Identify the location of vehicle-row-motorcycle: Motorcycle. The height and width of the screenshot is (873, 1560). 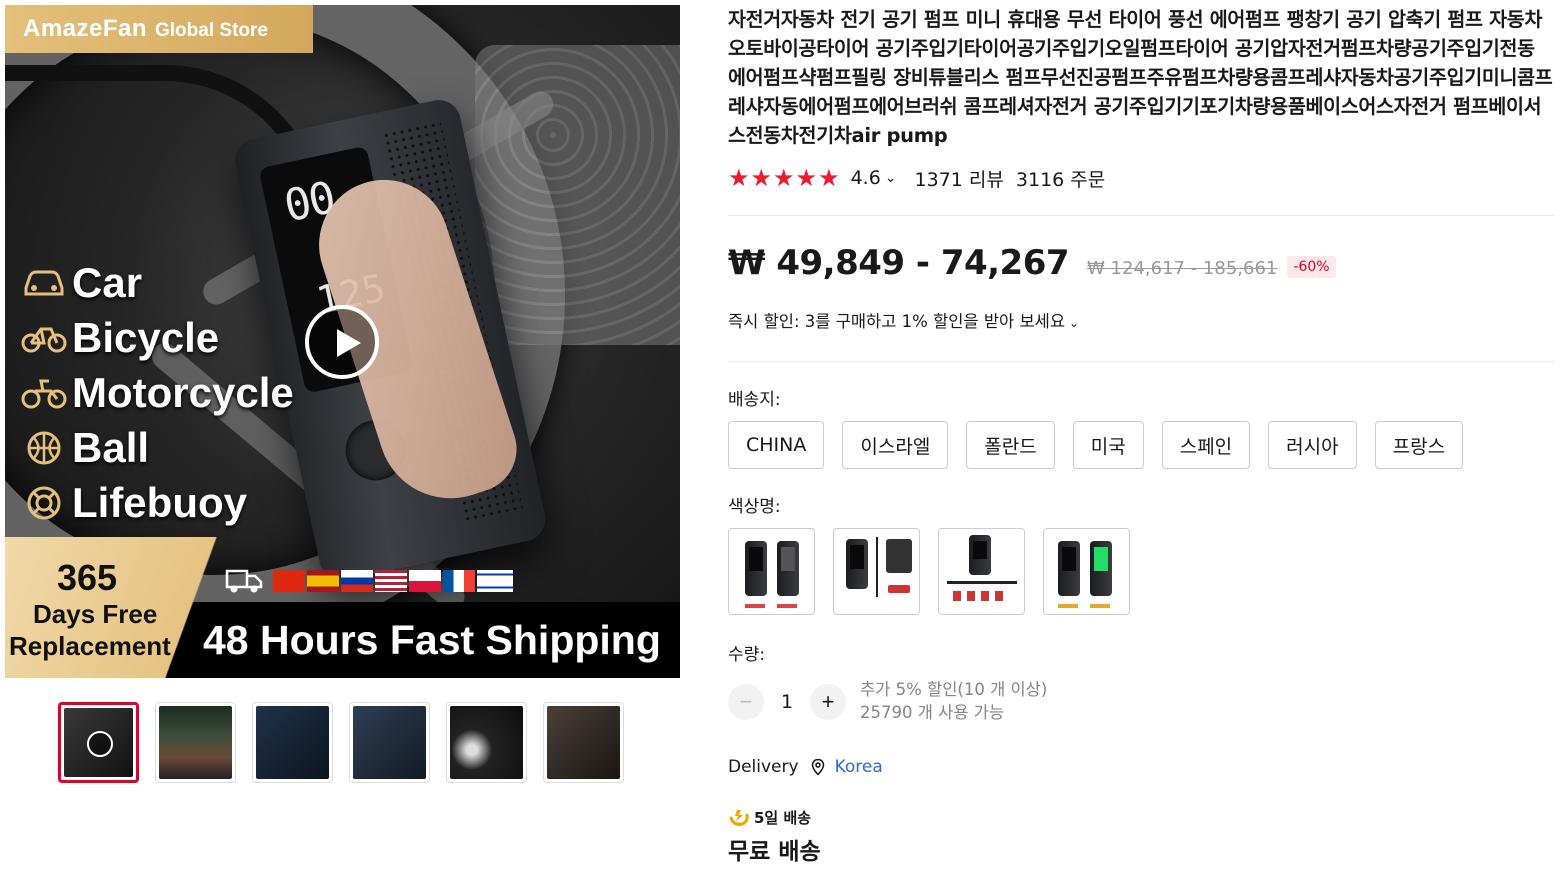
(157, 392).